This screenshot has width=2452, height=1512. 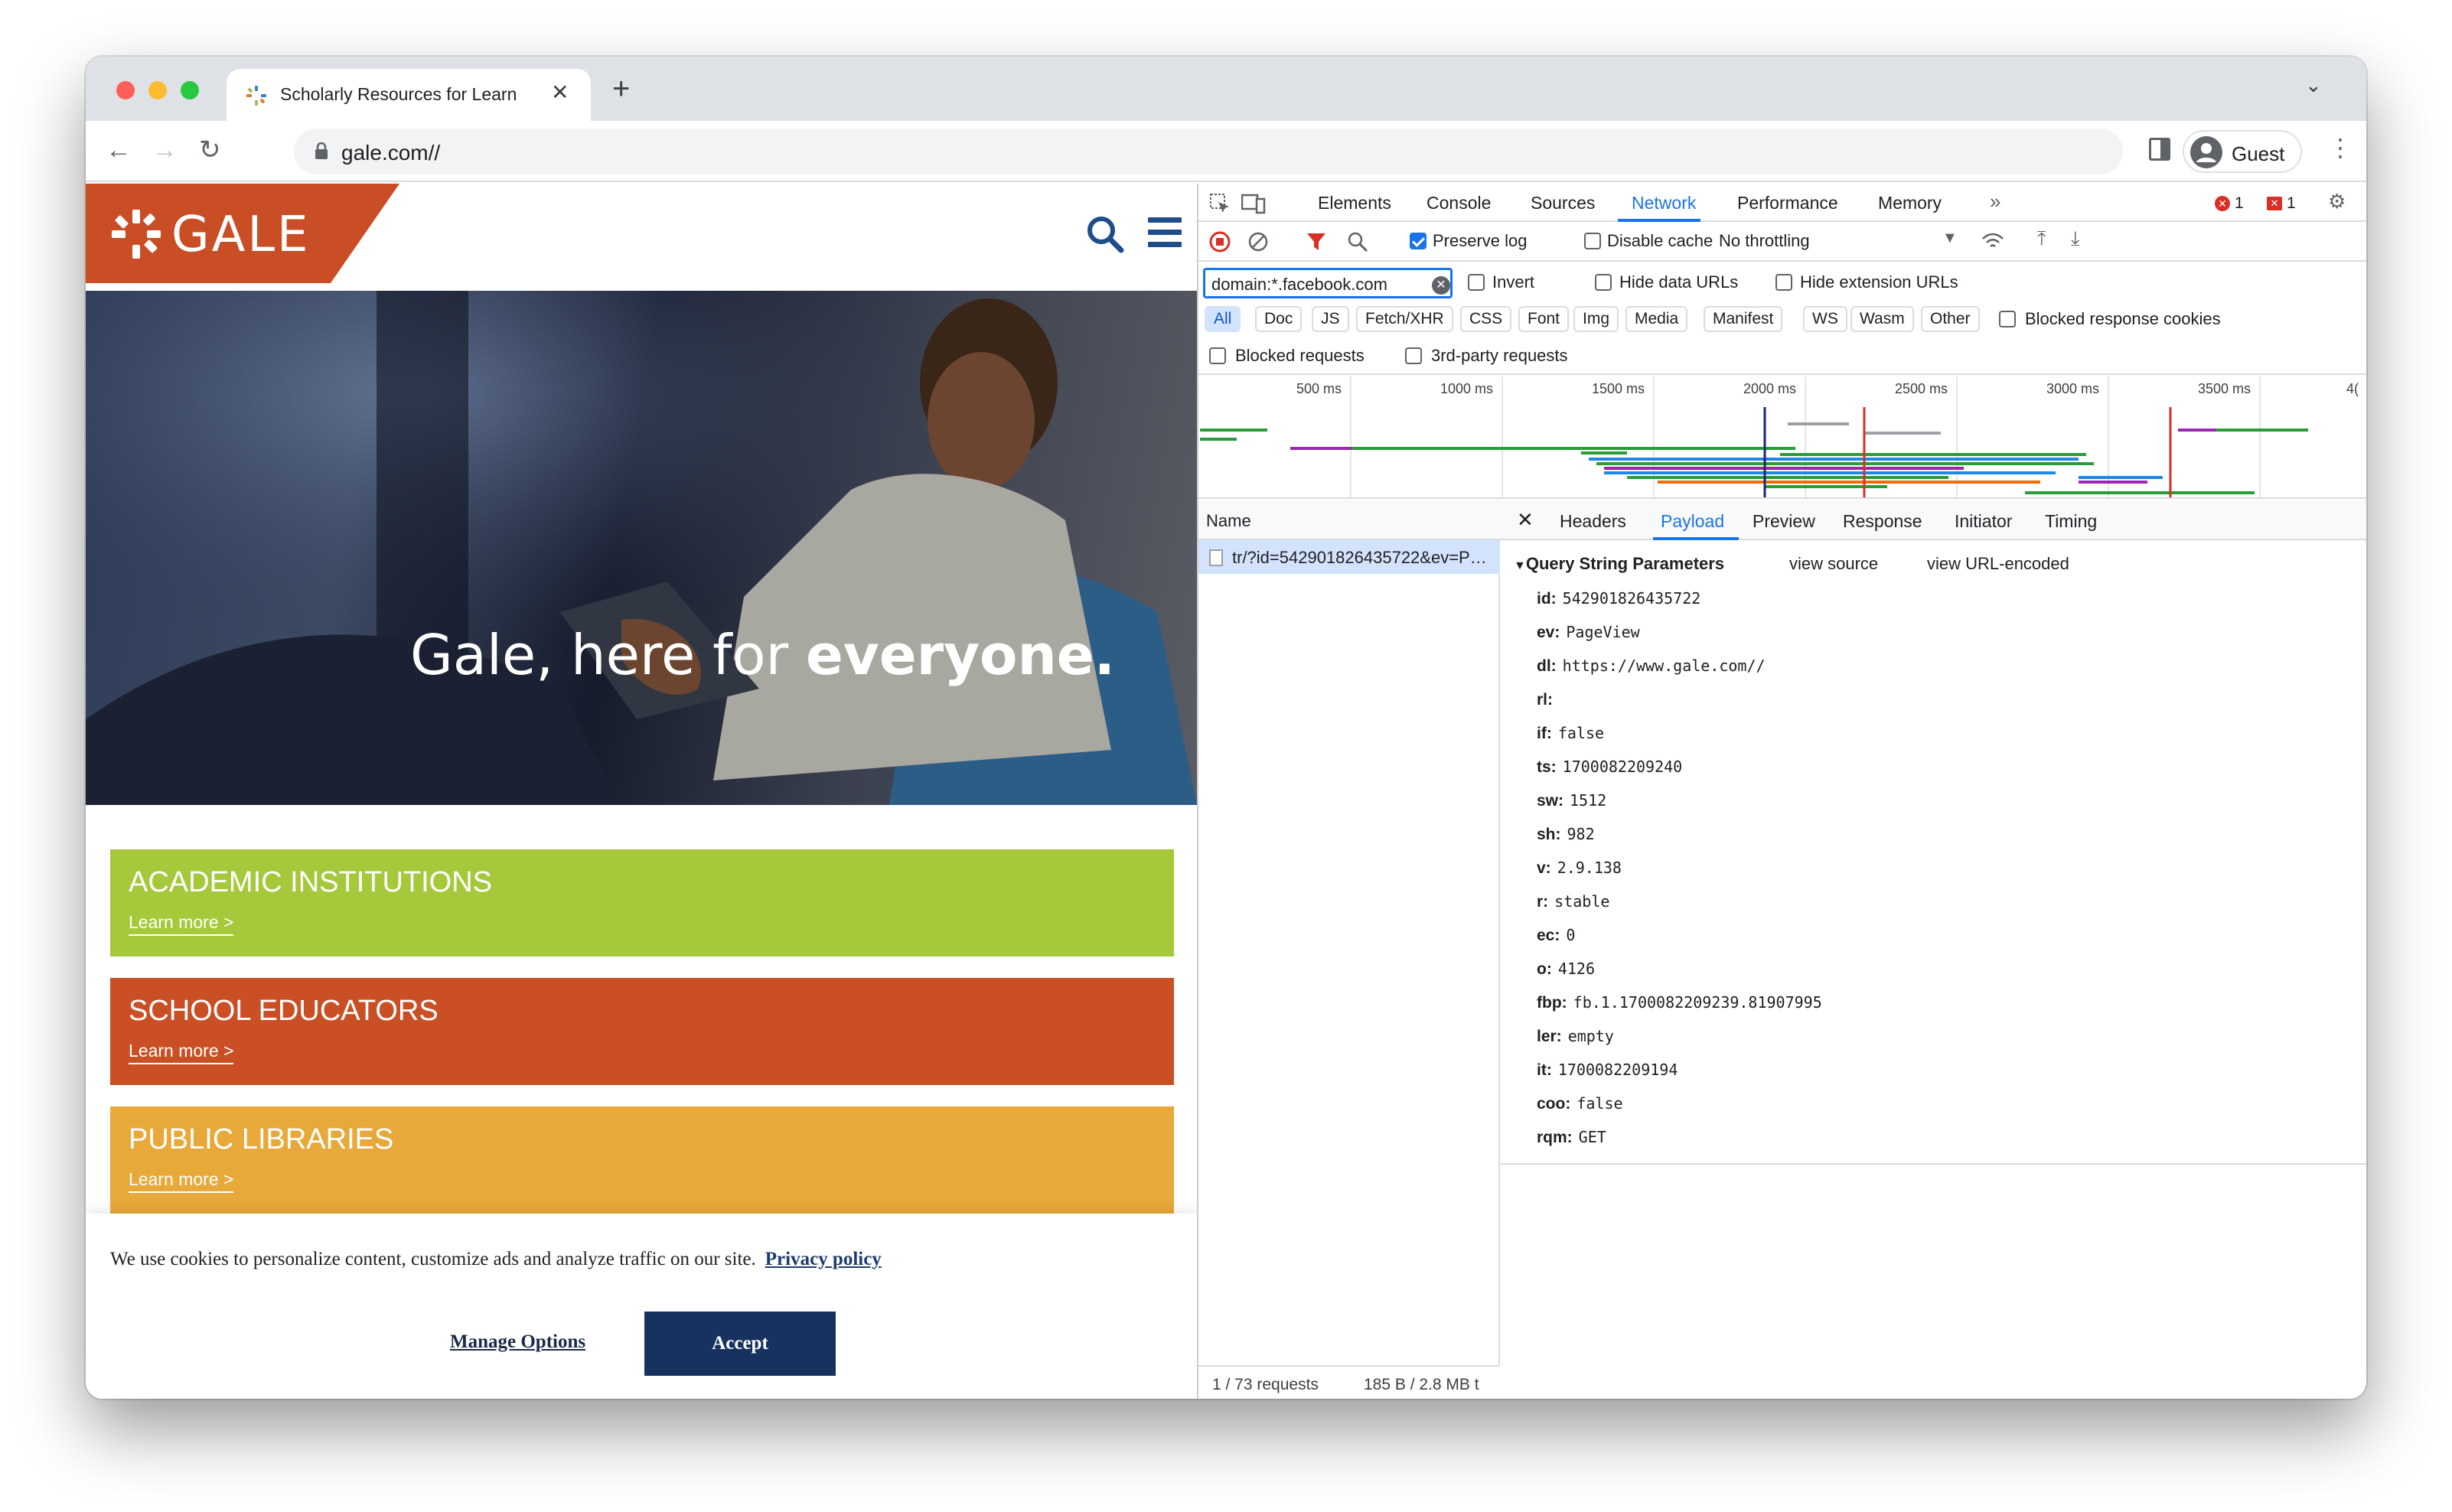 What do you see at coordinates (1692, 521) in the screenshot?
I see `tab-payload: Payload` at bounding box center [1692, 521].